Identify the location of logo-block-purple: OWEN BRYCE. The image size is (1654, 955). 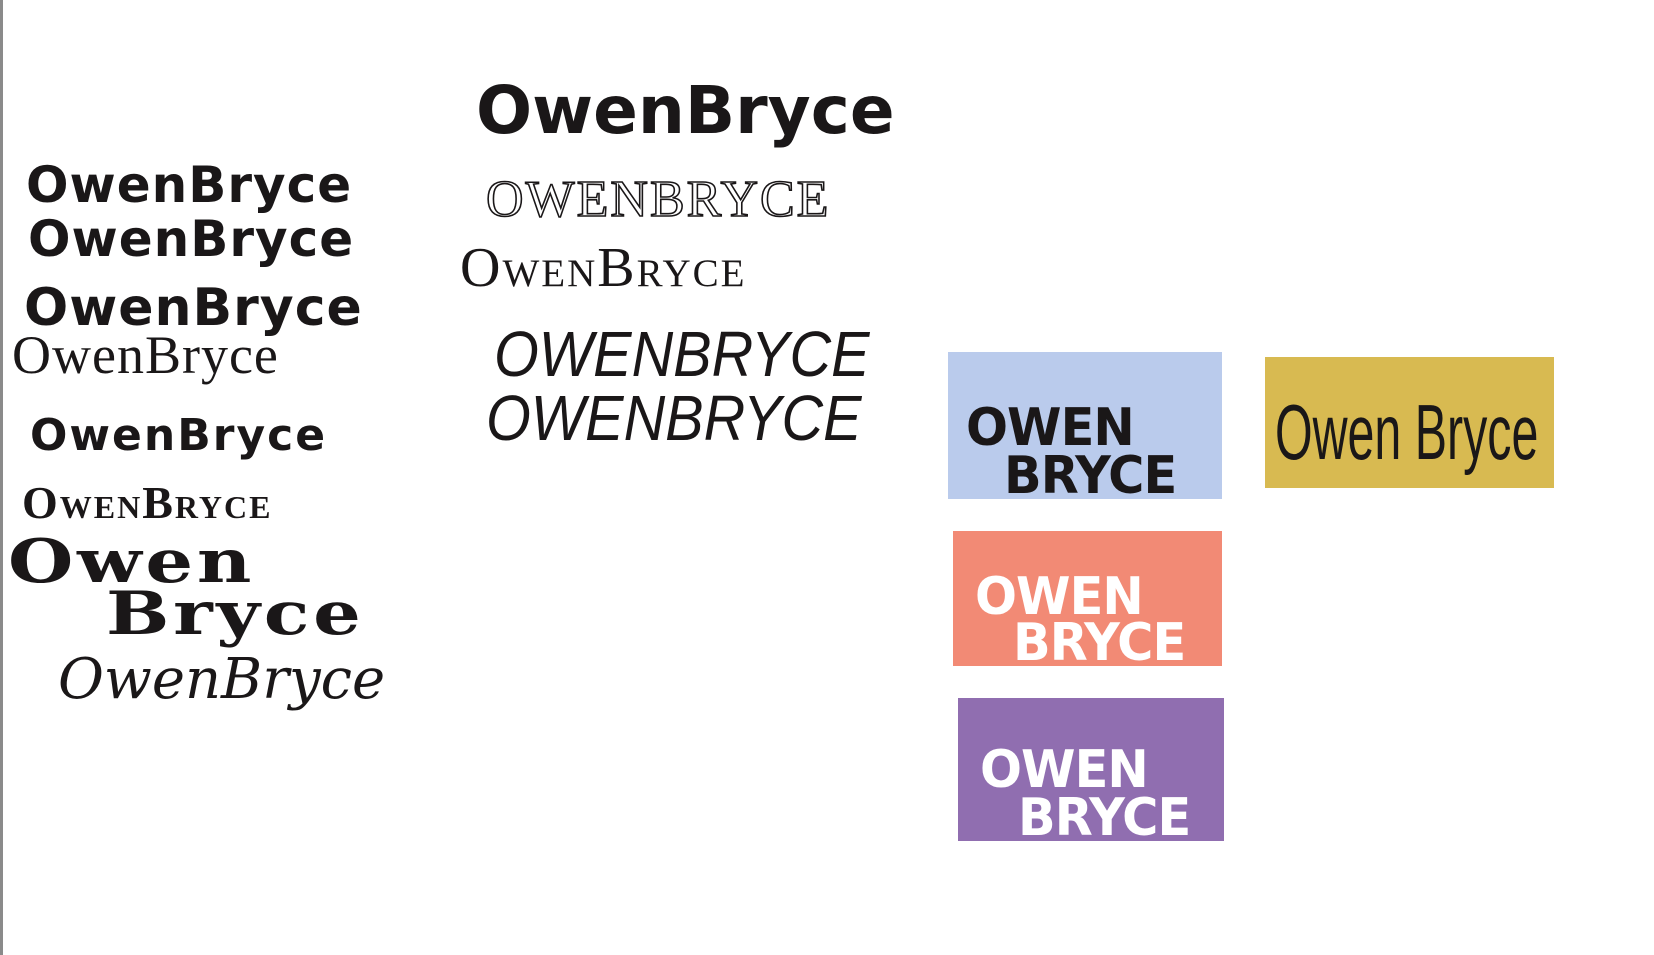
(1091, 769).